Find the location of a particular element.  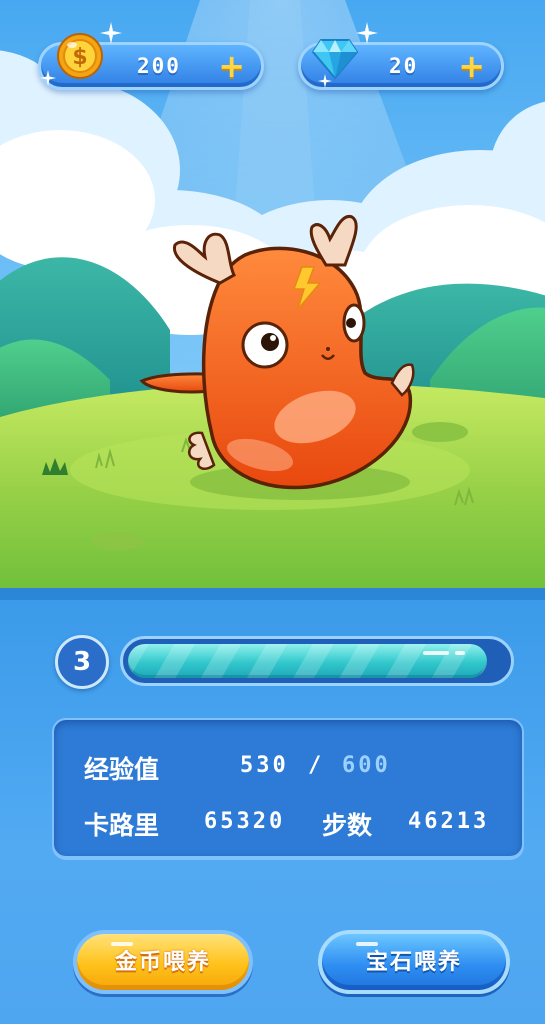

add-gems-button: + is located at coordinates (471, 66).